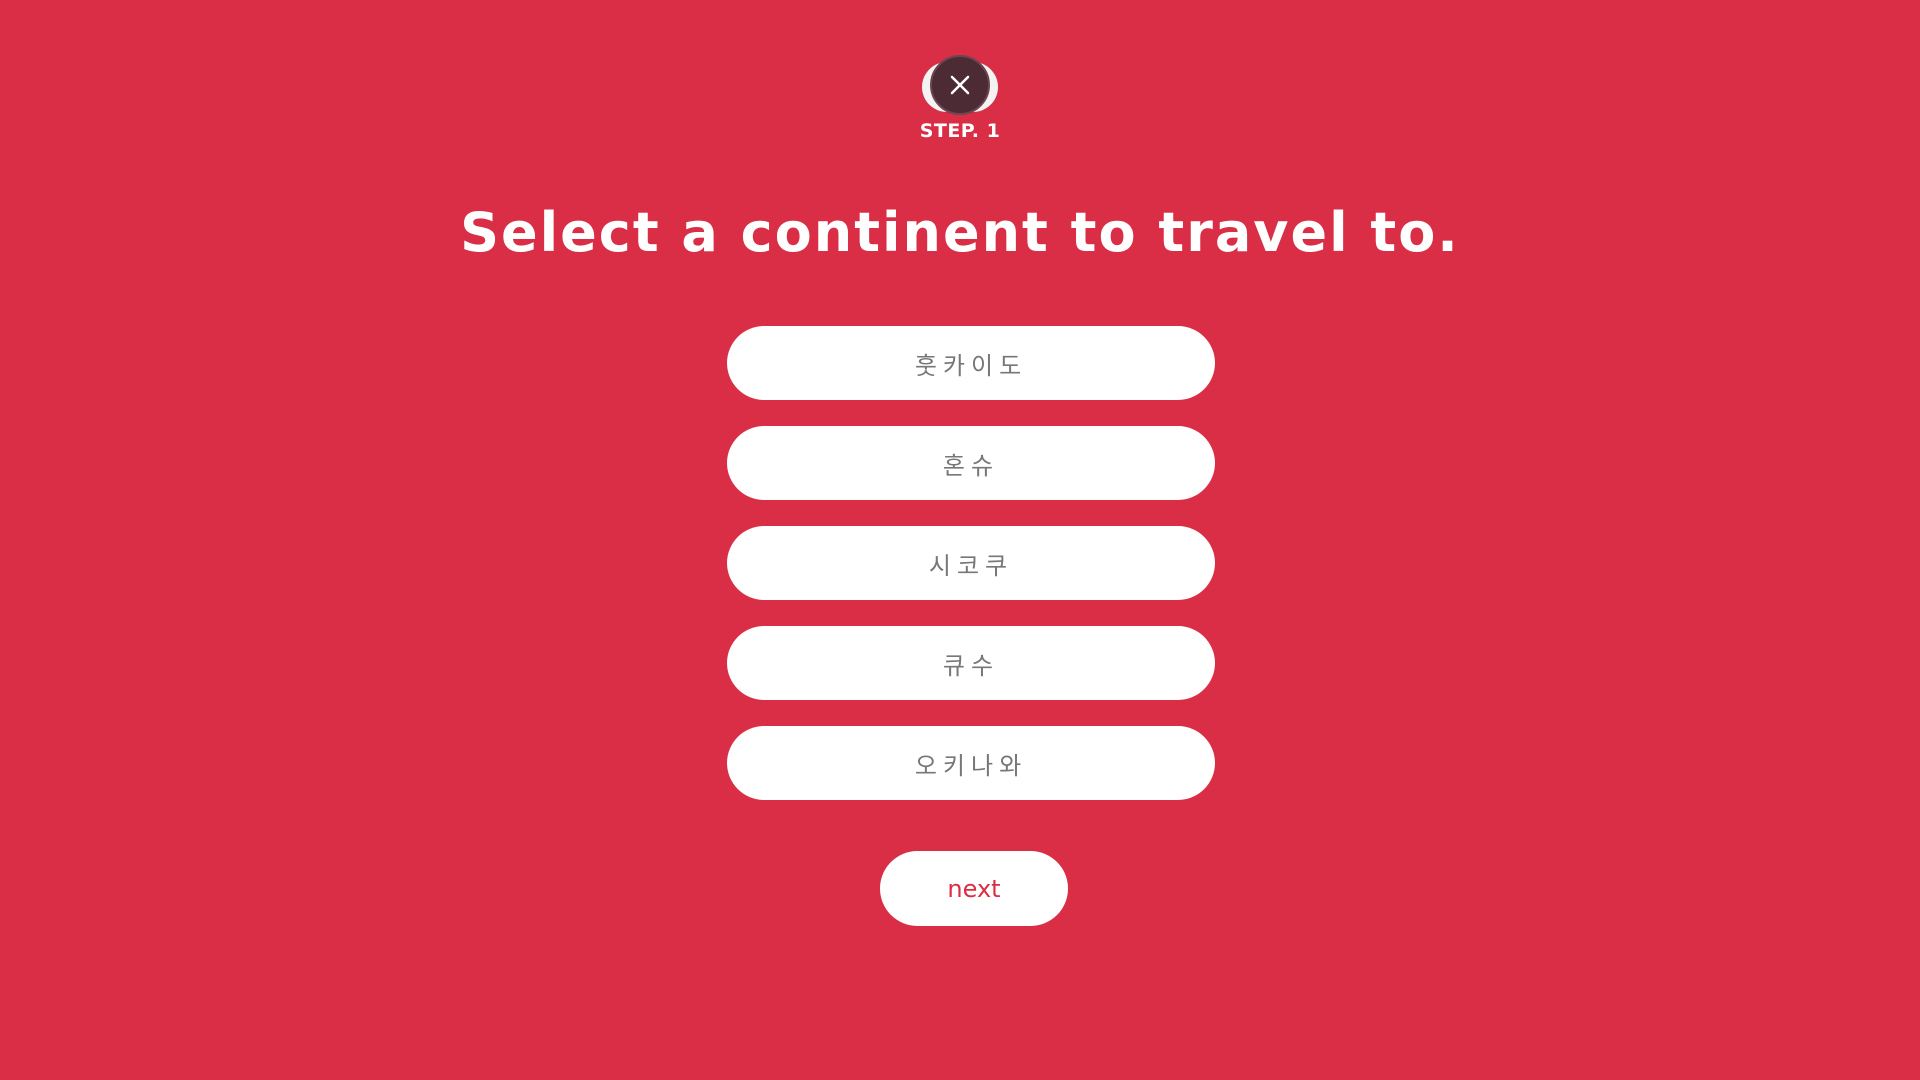  What do you see at coordinates (960, 131) in the screenshot?
I see `step-label: STEP. 1` at bounding box center [960, 131].